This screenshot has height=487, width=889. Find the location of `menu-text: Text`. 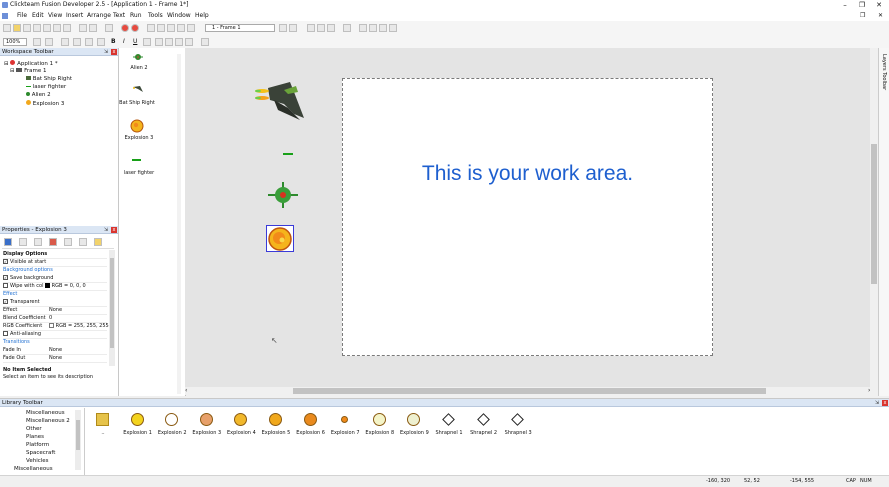

menu-text: Text is located at coordinates (119, 15).